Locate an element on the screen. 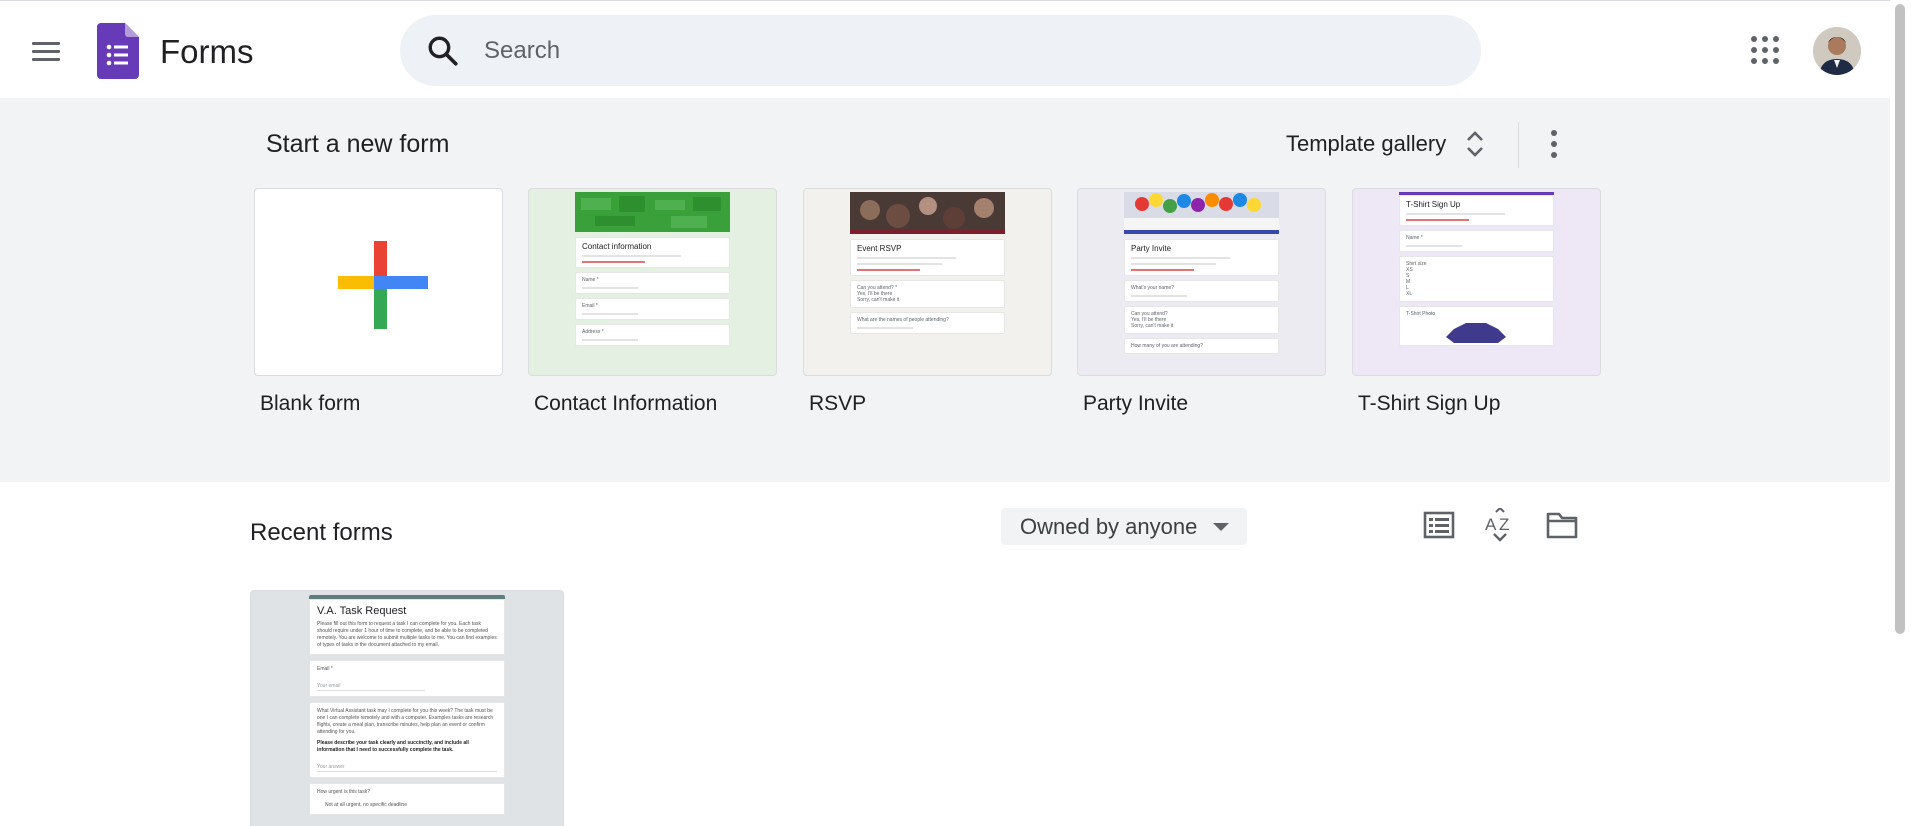 The width and height of the screenshot is (1911, 826). list-view-icon is located at coordinates (1439, 525).